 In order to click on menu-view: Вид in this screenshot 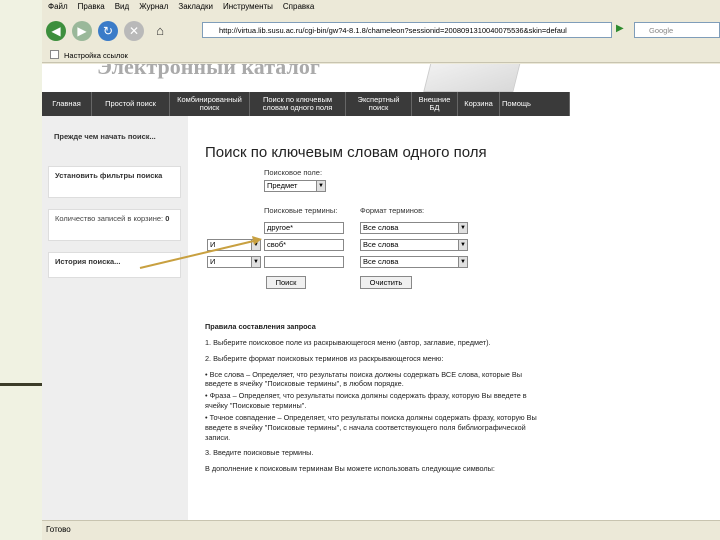, I will do `click(122, 6)`.